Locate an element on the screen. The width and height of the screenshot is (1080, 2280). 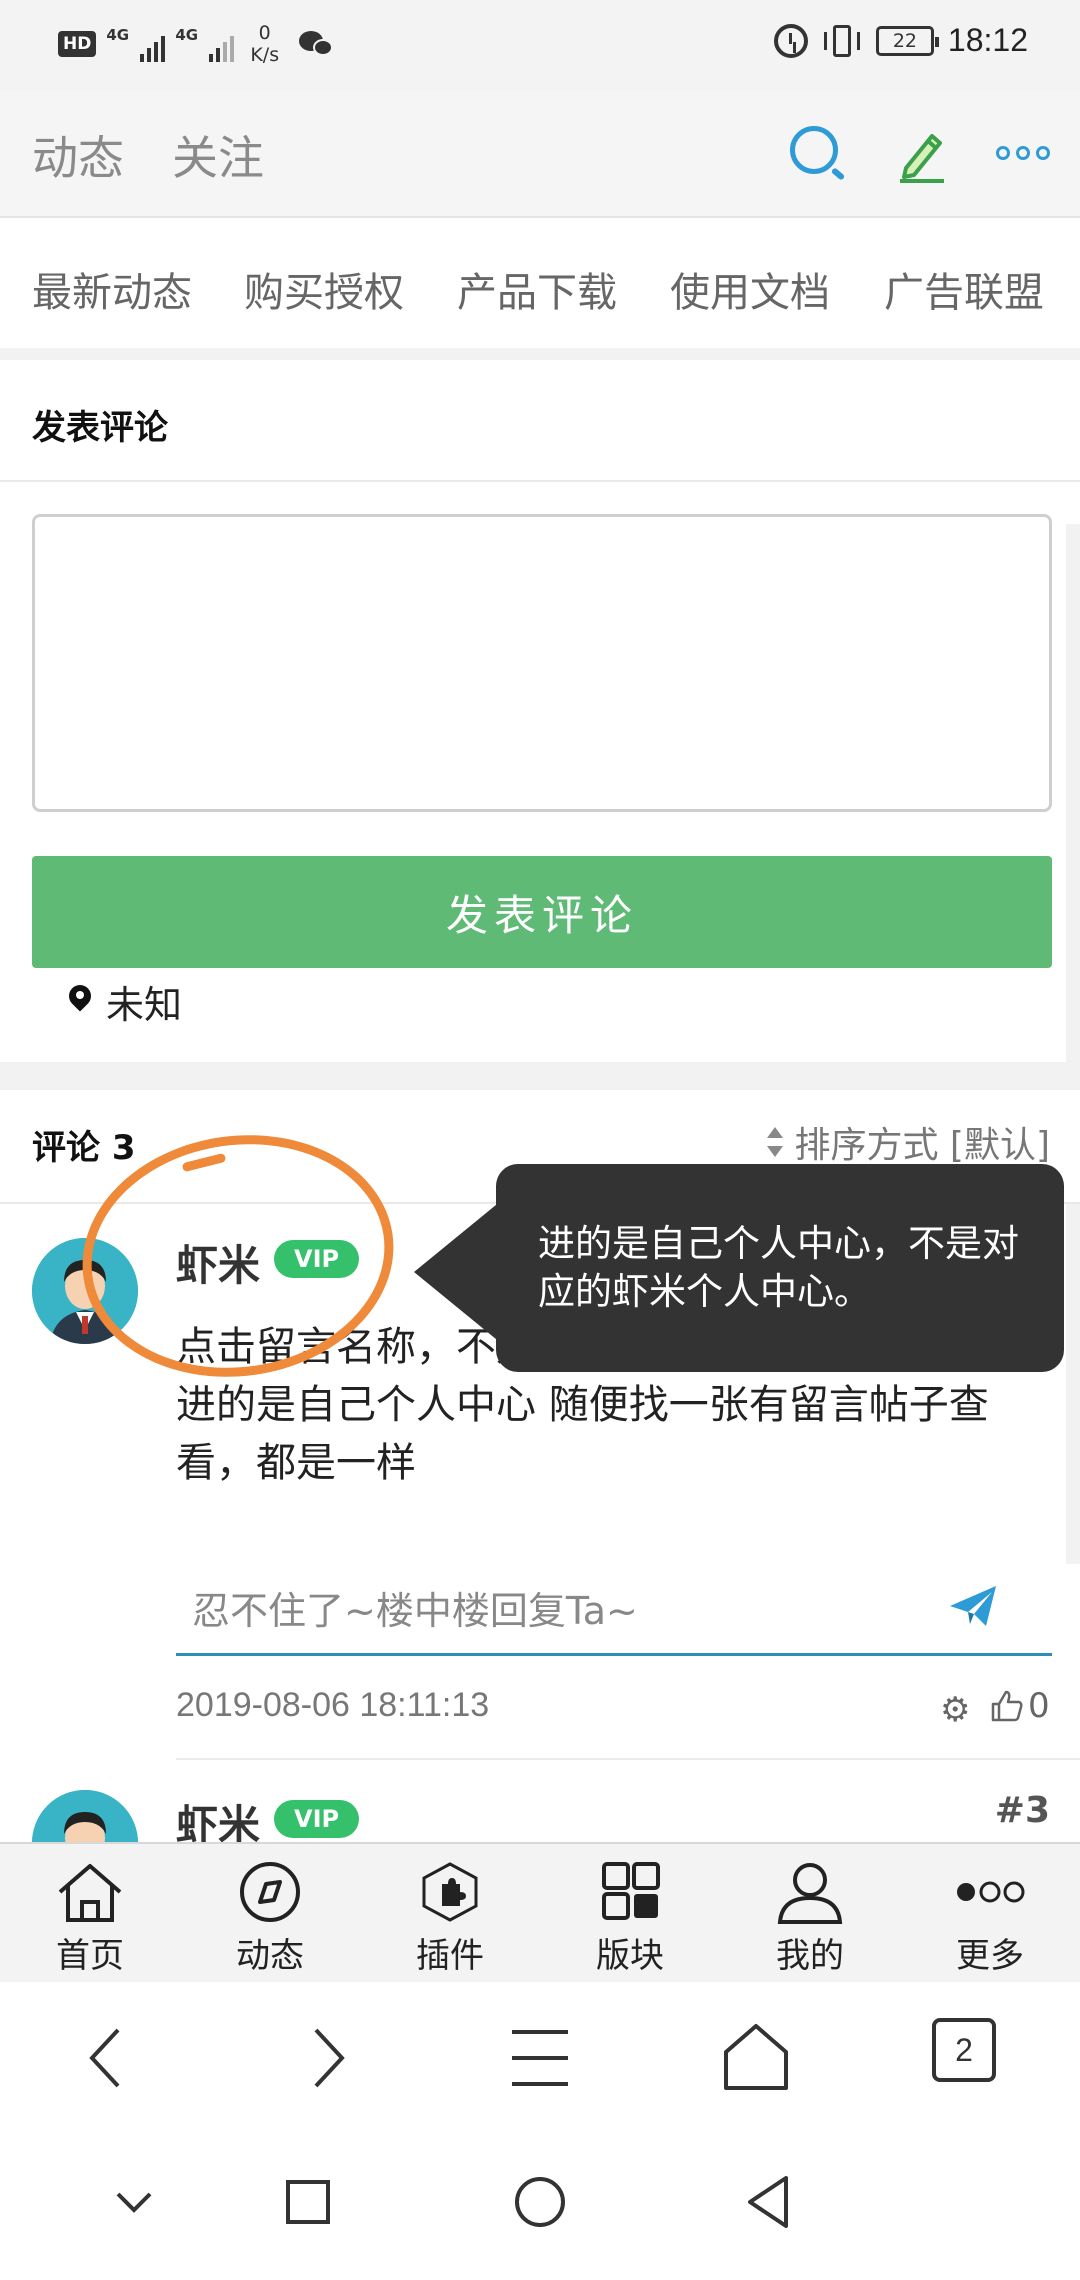
tab-dynamics-bottom: 动态 is located at coordinates (270, 1914).